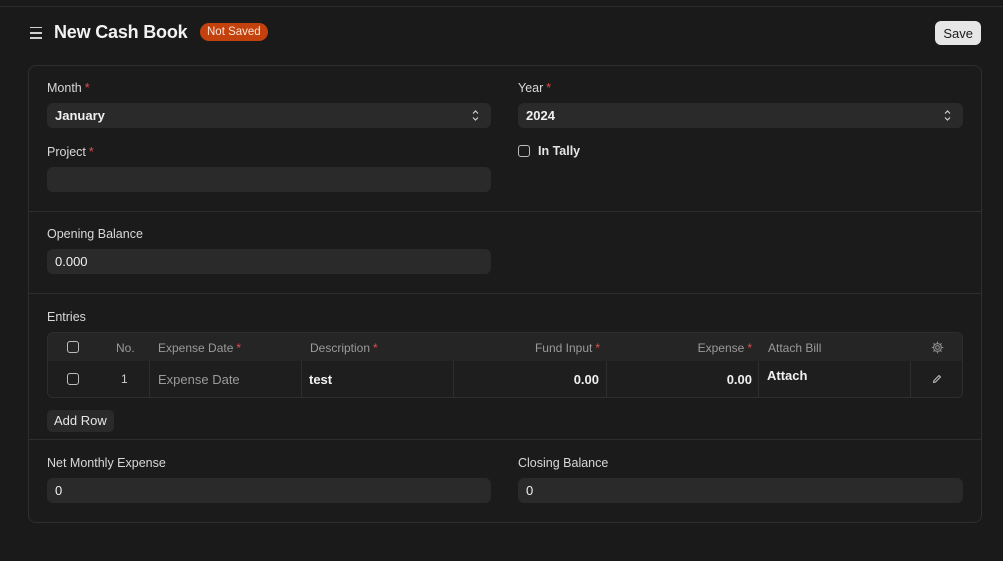  What do you see at coordinates (121, 32) in the screenshot?
I see `page-title: New Cash Book` at bounding box center [121, 32].